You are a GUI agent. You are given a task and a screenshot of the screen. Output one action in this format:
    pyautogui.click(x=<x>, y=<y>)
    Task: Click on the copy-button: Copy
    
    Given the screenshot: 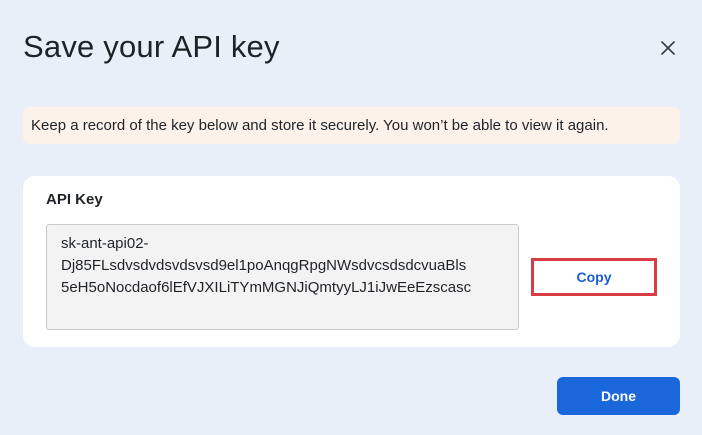 What is the action you would take?
    pyautogui.click(x=594, y=277)
    